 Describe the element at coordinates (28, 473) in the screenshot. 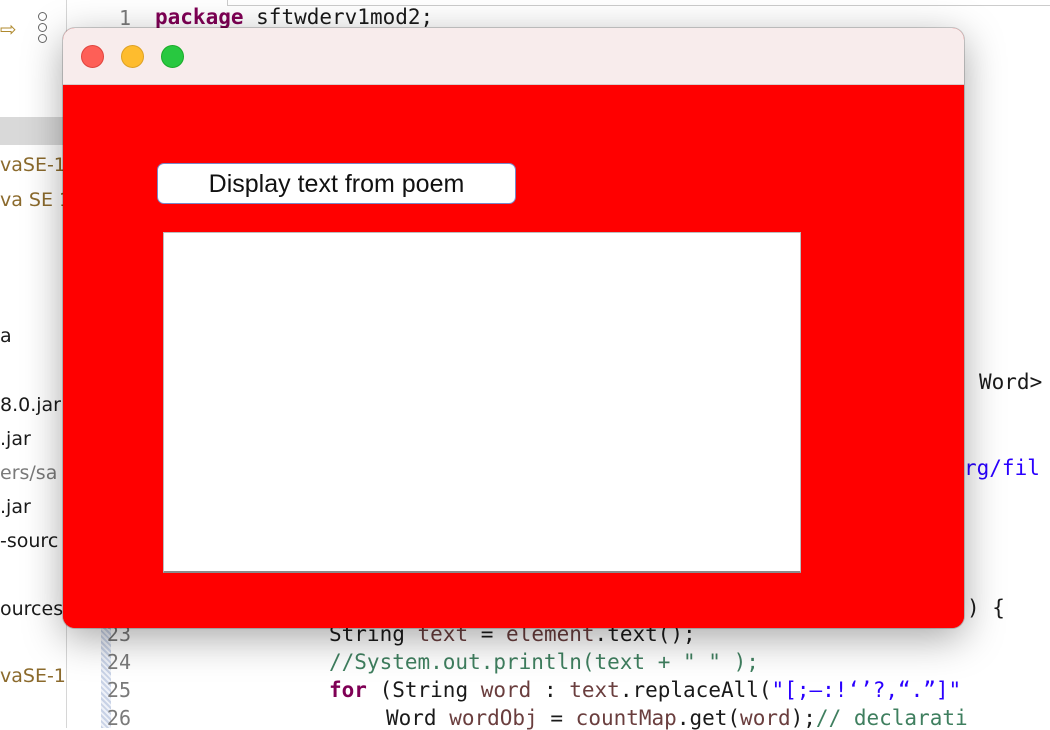

I see `tree-item: ers/sa` at that location.